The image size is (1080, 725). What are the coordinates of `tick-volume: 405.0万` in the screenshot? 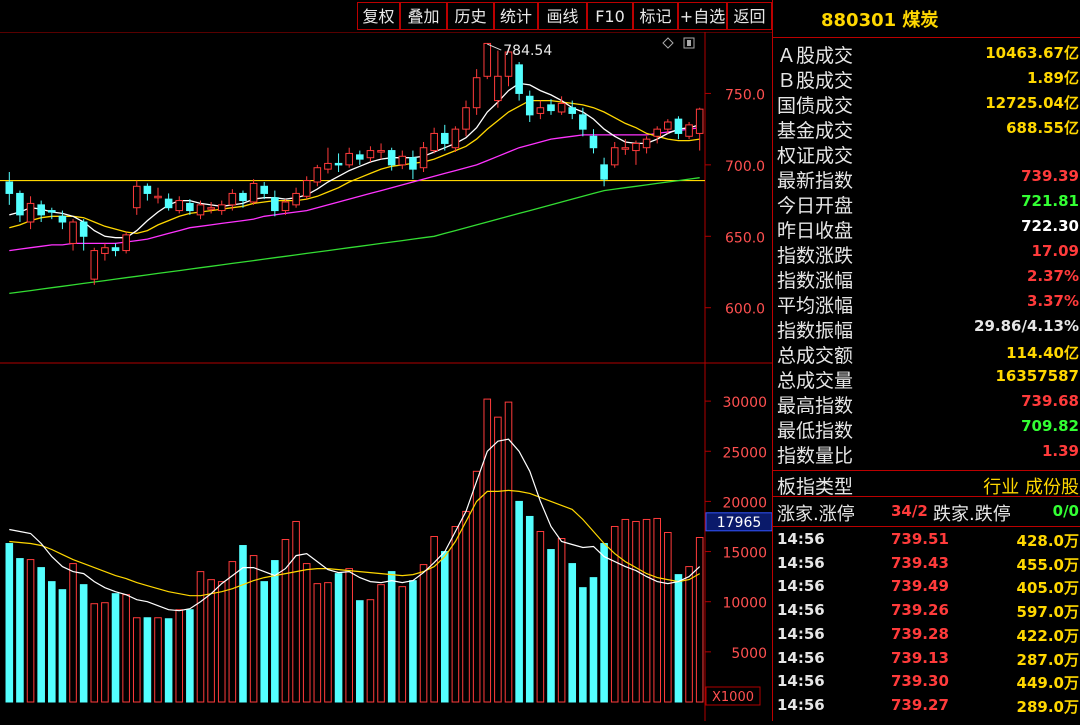 It's located at (1047, 588).